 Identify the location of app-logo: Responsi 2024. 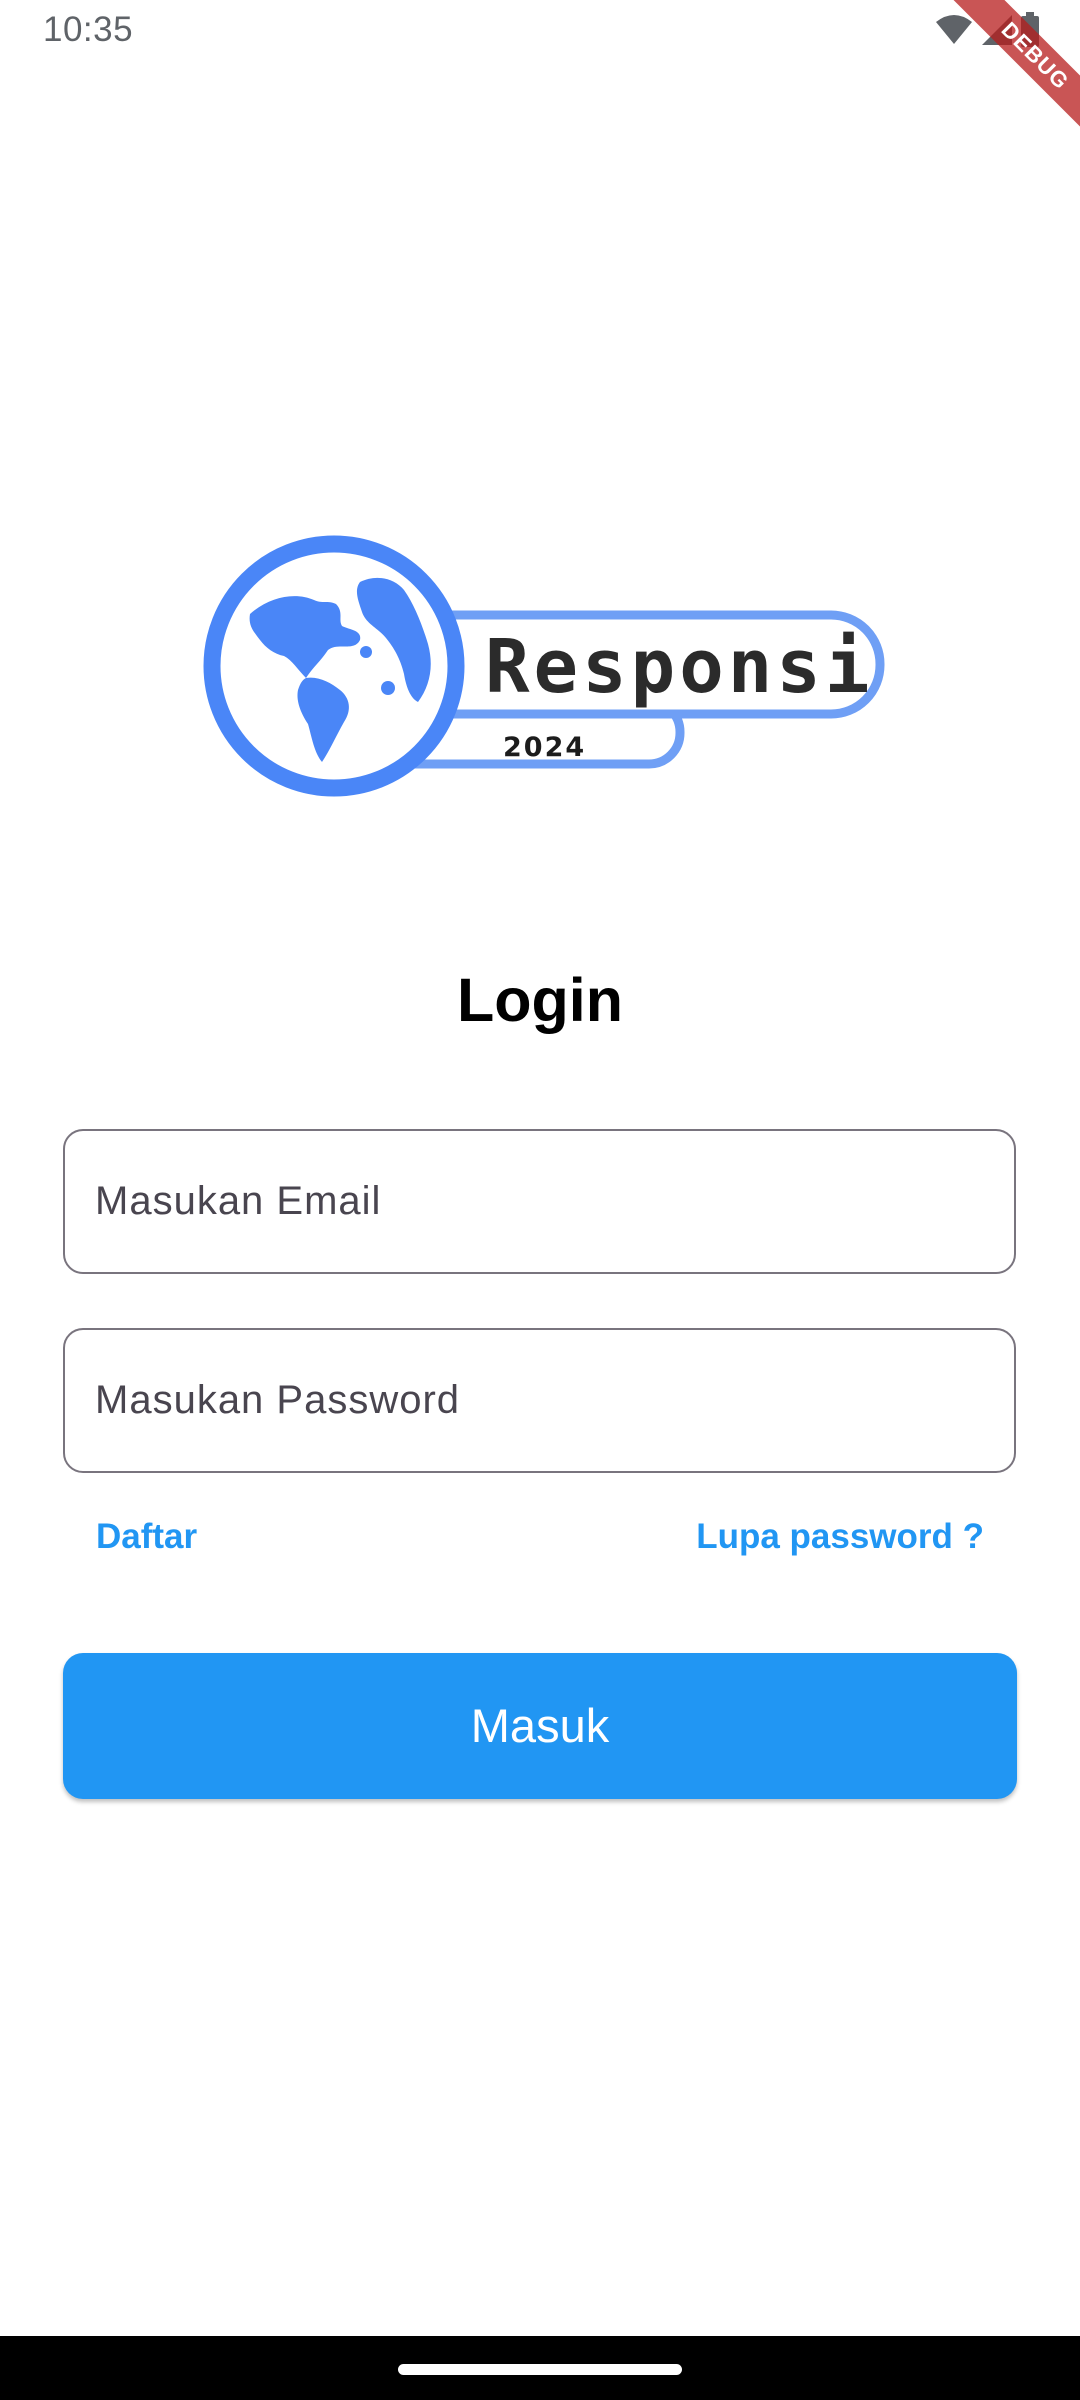
(540, 665).